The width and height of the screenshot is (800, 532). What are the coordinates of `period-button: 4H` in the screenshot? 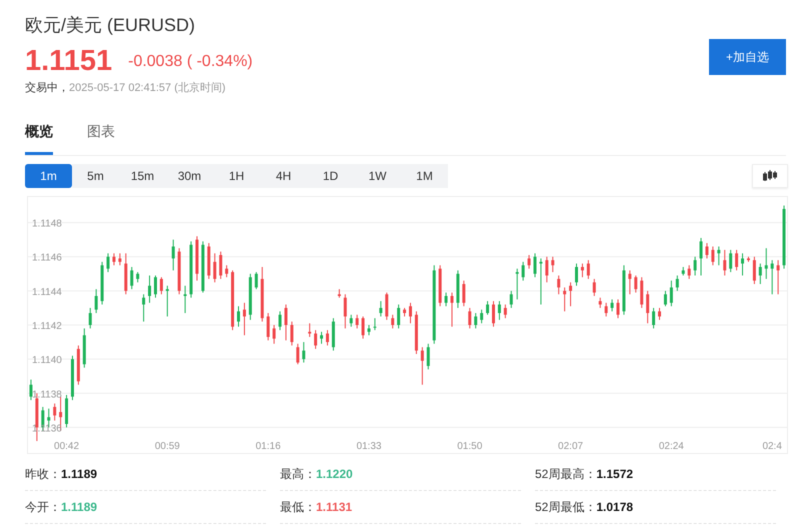 It's located at (283, 176).